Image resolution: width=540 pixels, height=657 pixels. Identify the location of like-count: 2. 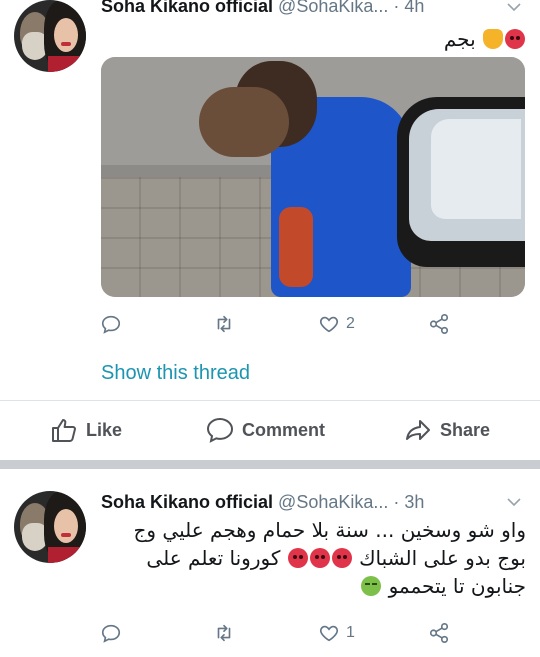
(350, 323).